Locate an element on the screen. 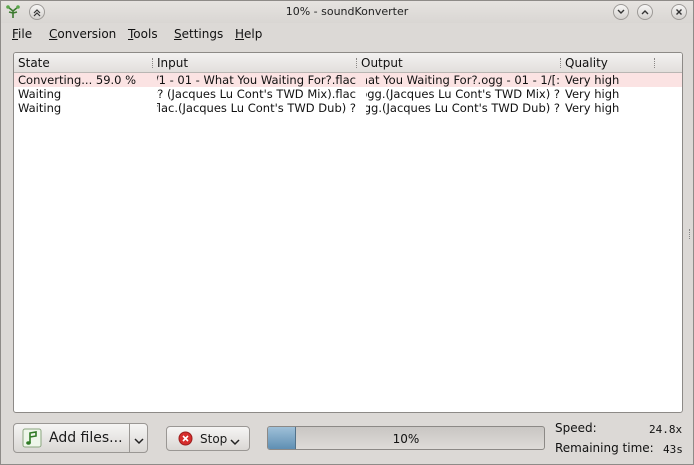 The width and height of the screenshot is (694, 465). maximize-icon is located at coordinates (645, 12).